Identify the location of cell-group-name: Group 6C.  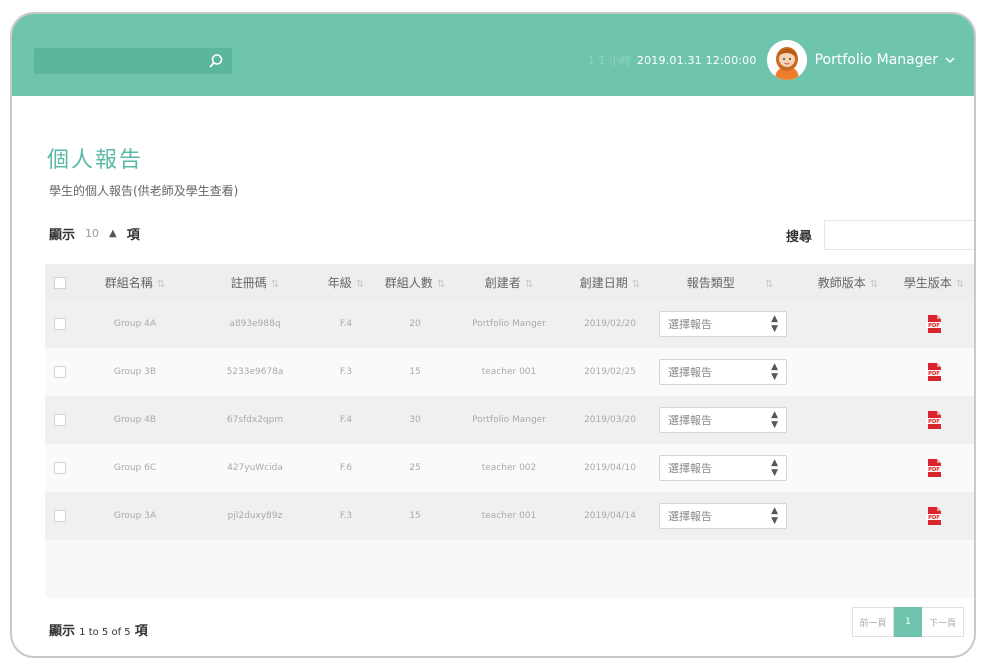
(135, 468).